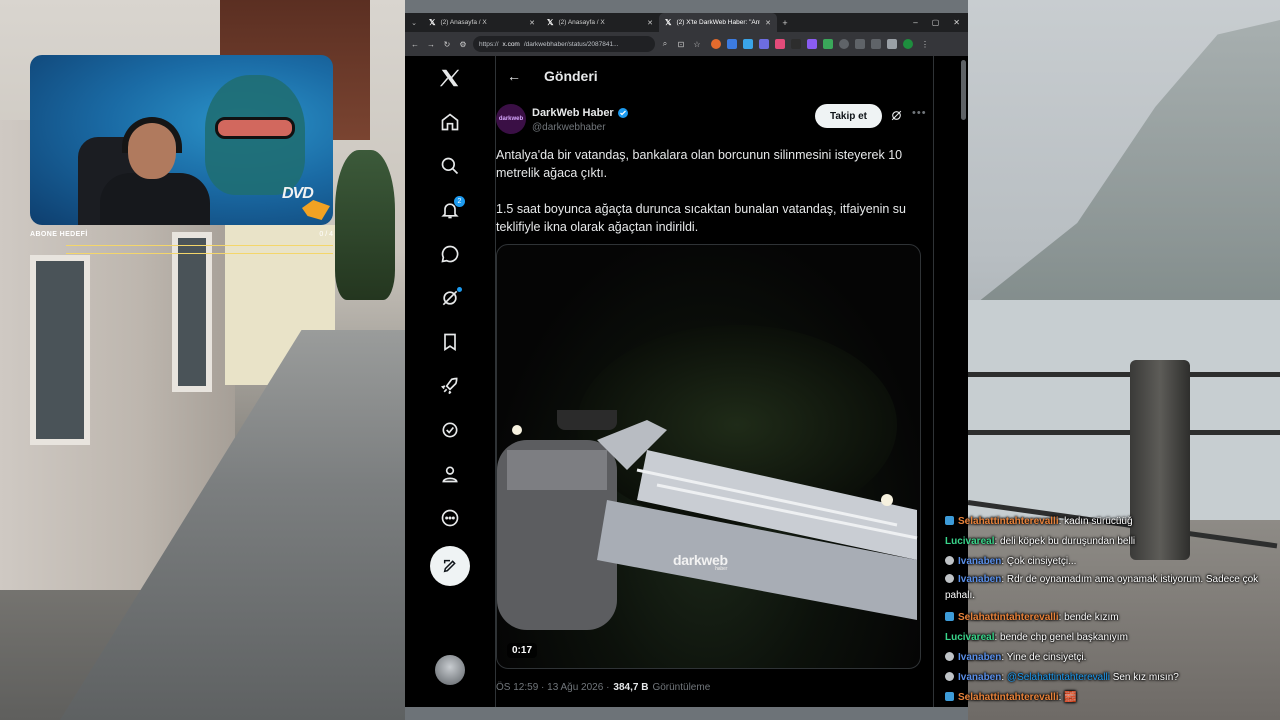  What do you see at coordinates (450, 474) in the screenshot?
I see `profile-icon` at bounding box center [450, 474].